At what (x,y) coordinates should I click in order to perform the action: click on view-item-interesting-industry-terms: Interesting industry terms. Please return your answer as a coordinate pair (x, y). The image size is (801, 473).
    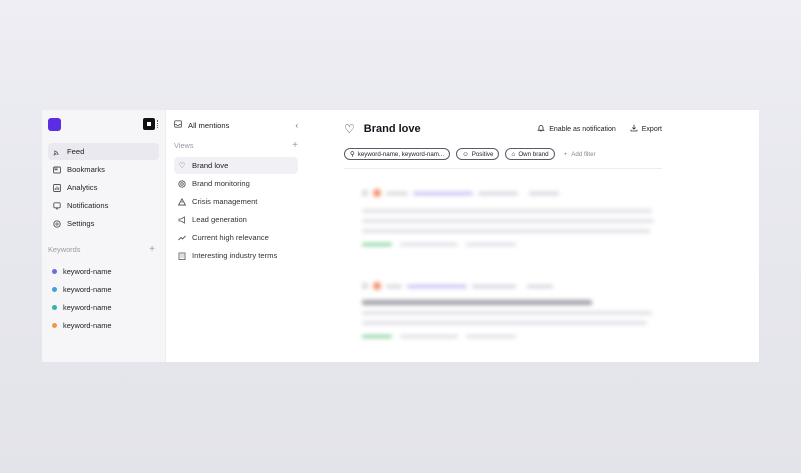
    Looking at the image, I should click on (236, 255).